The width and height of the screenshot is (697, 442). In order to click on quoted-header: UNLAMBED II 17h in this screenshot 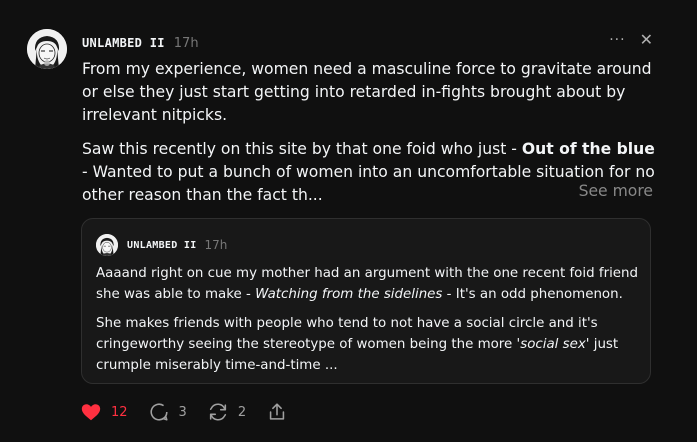, I will do `click(177, 245)`.